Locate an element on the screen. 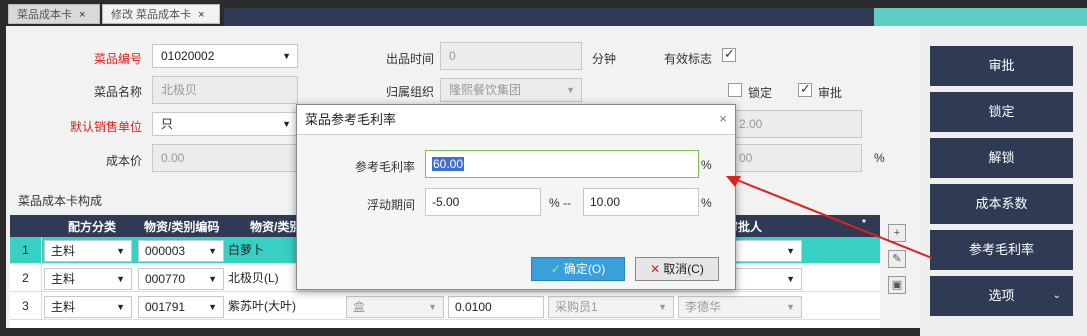 The height and width of the screenshot is (336, 1087). cost-price-input: 0.00 is located at coordinates (225, 158).